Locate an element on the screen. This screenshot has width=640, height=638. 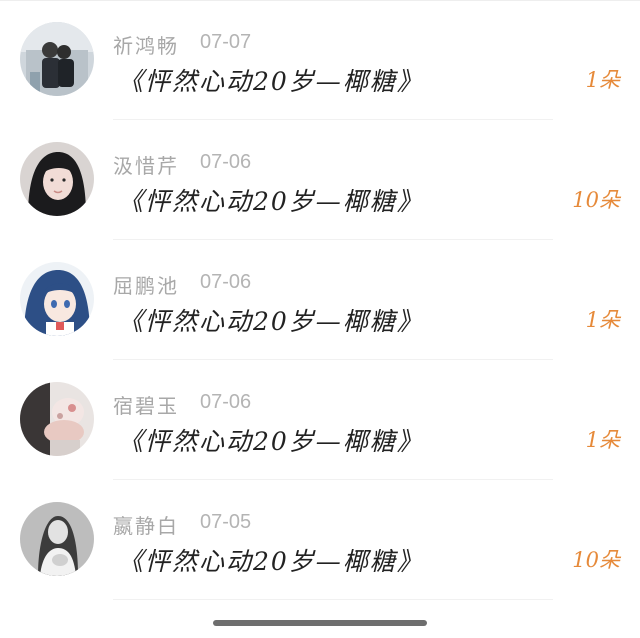
sender-name: 汲惜芹 is located at coordinates (146, 166).